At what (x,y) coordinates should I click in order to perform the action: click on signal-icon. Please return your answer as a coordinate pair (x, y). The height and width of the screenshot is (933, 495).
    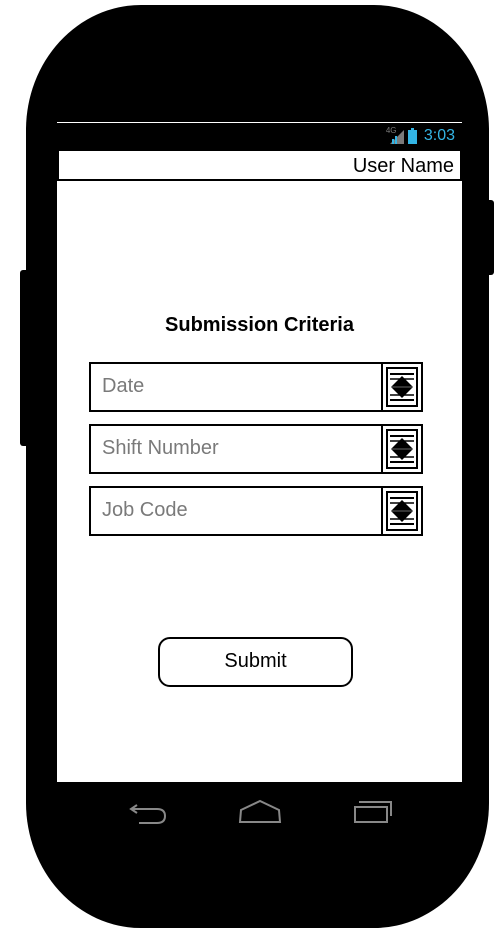
    Looking at the image, I should click on (396, 137).